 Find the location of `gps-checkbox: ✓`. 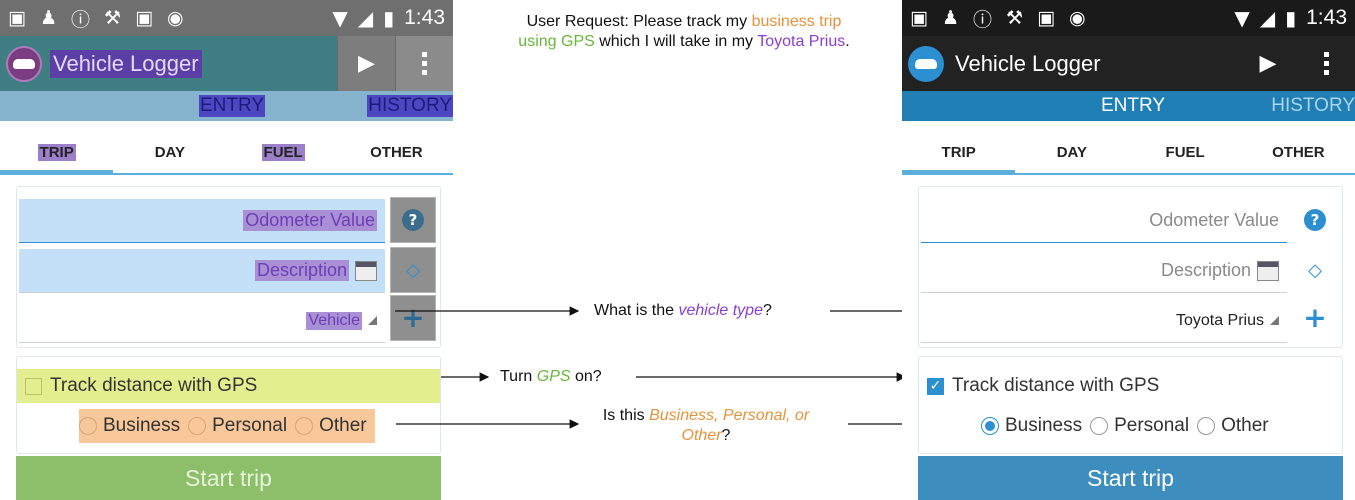

gps-checkbox: ✓ is located at coordinates (935, 386).